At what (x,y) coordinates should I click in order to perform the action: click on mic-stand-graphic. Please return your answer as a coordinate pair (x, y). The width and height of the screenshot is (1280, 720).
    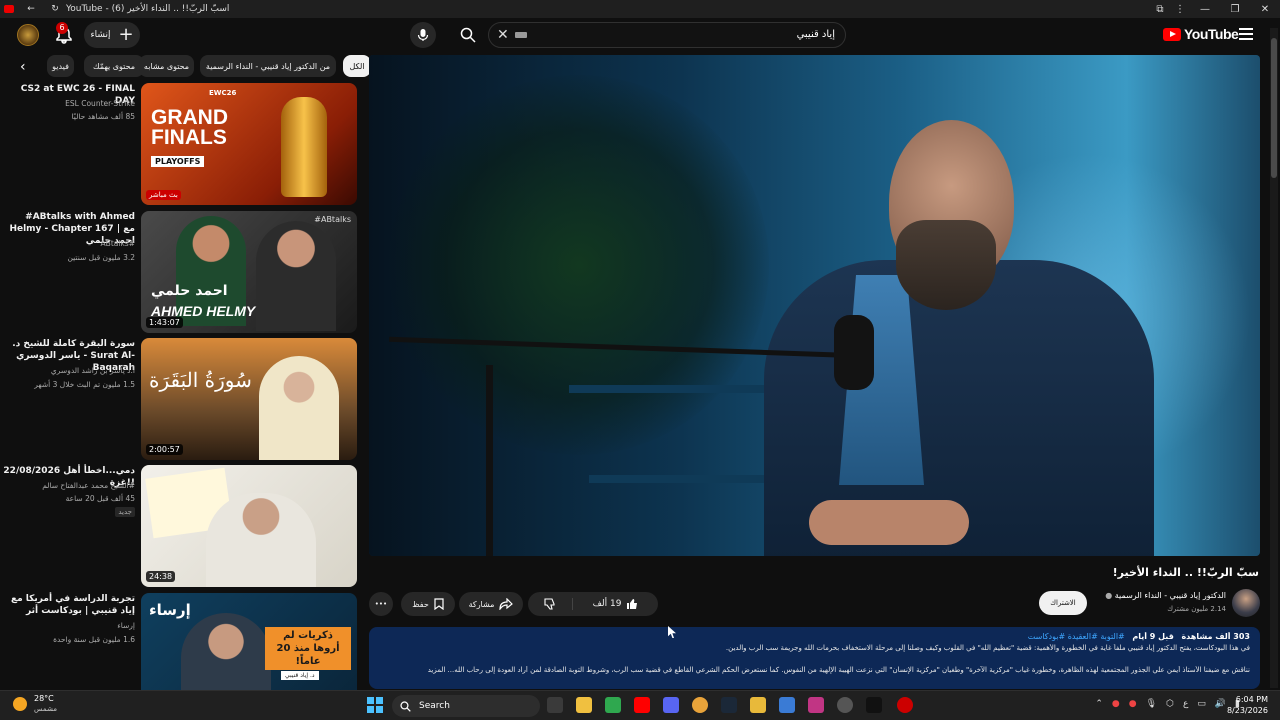
    Looking at the image, I should click on (489, 460).